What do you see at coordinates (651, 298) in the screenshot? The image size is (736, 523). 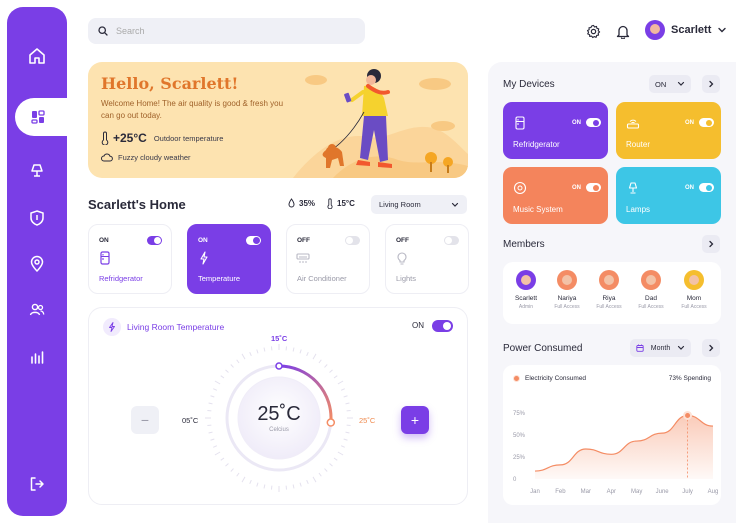 I see `member-name: Dad` at bounding box center [651, 298].